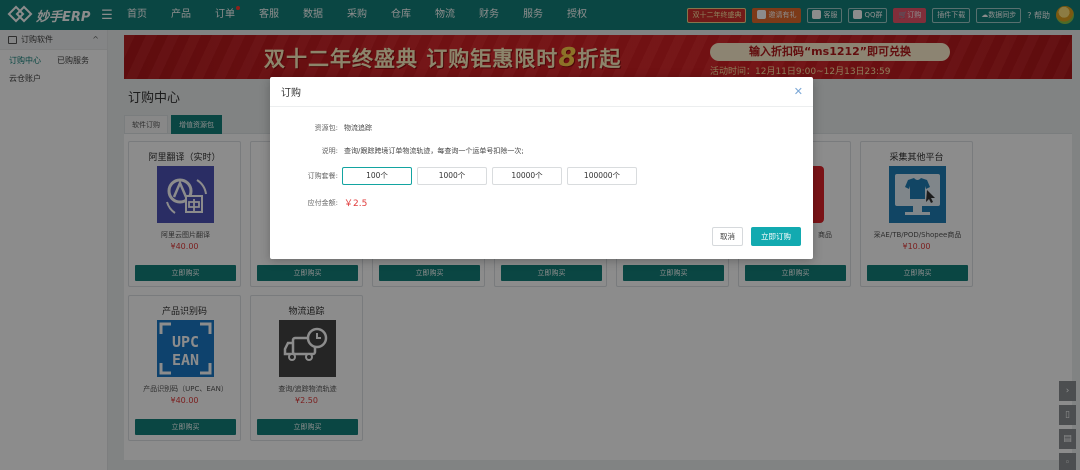 The image size is (1080, 470). I want to click on plan-option: 100000个, so click(602, 176).